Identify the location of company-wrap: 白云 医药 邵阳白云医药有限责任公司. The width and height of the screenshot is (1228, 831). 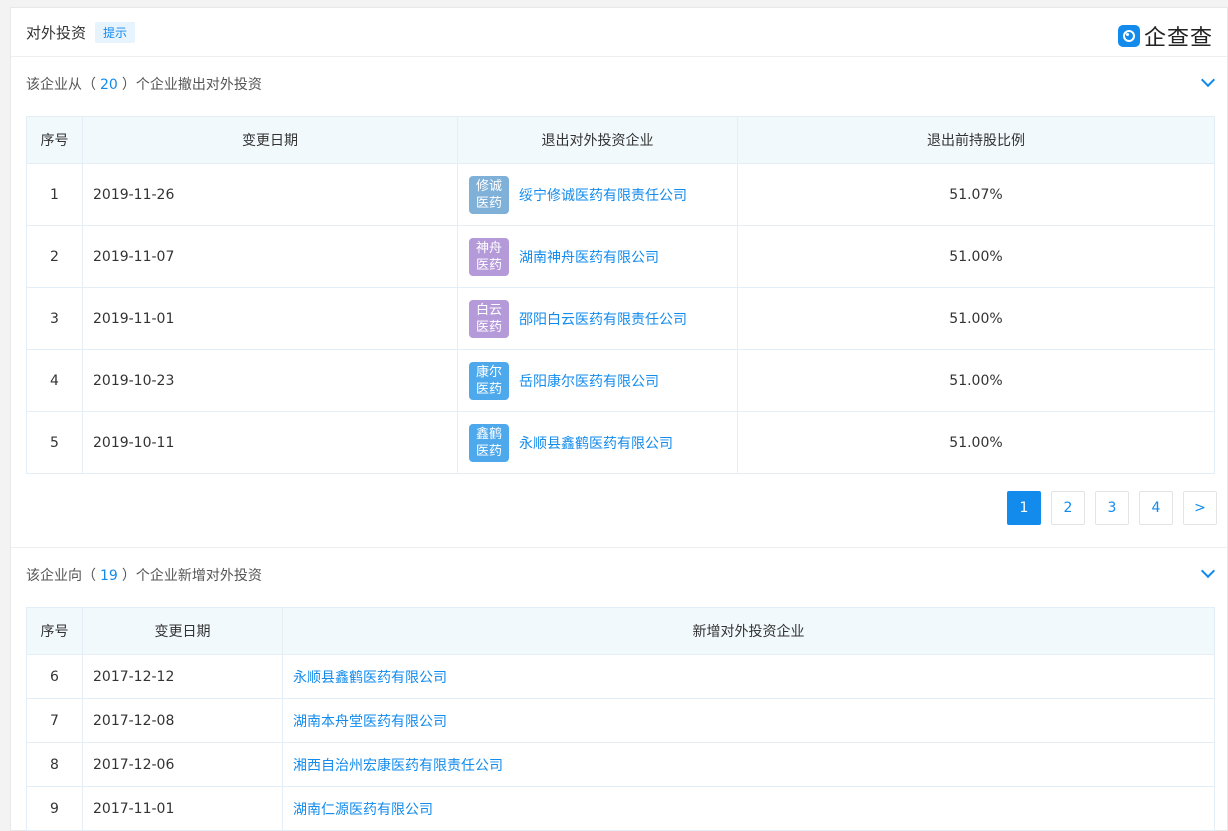
(597, 318).